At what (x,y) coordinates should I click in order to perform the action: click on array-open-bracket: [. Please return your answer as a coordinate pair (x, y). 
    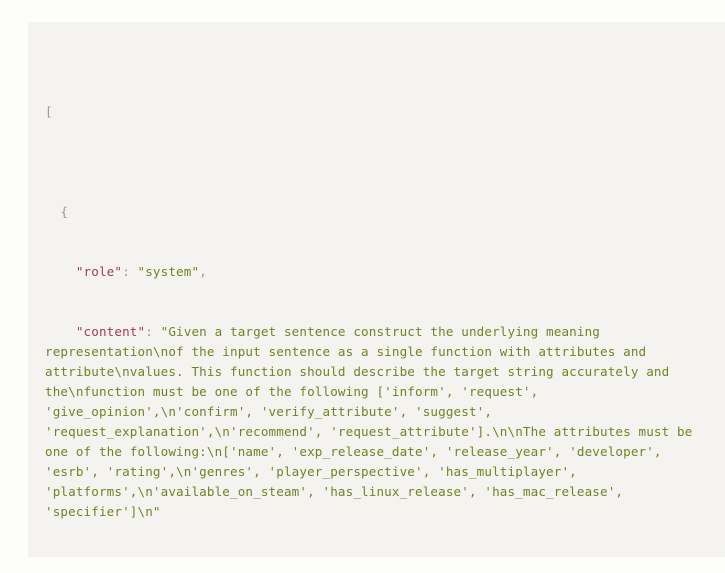
    Looking at the image, I should click on (49, 111).